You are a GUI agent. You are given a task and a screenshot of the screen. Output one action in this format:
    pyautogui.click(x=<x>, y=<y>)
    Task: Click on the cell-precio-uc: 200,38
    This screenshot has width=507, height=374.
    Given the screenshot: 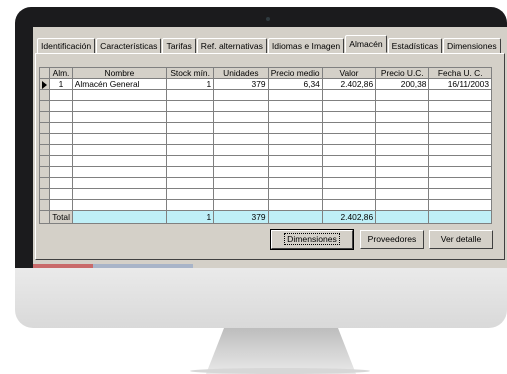 What is the action you would take?
    pyautogui.click(x=402, y=84)
    